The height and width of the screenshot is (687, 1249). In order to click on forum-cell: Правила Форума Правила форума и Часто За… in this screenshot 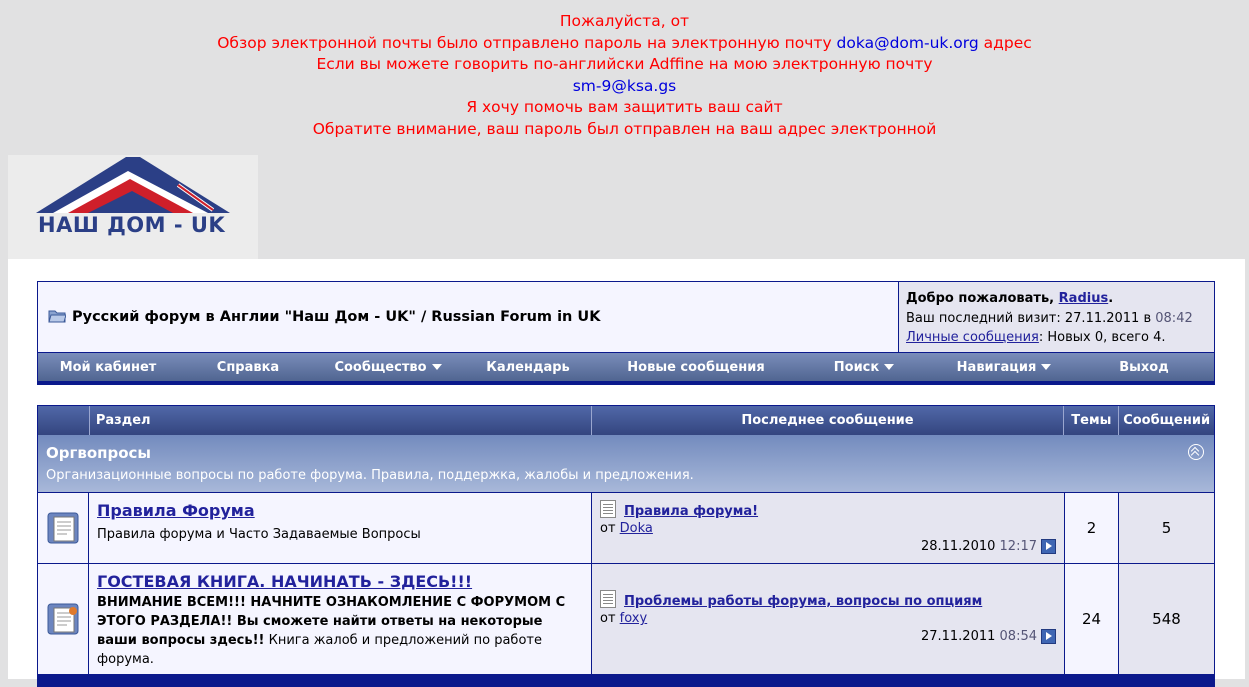, I will do `click(340, 528)`.